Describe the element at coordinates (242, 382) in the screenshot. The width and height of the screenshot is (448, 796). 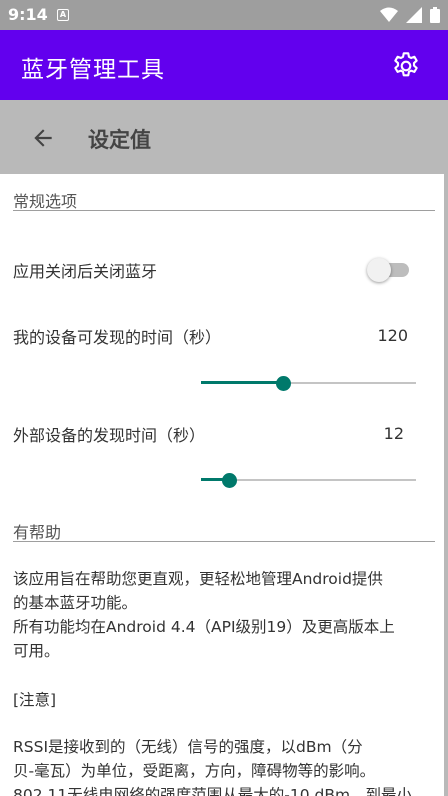
I see `slider-fill` at that location.